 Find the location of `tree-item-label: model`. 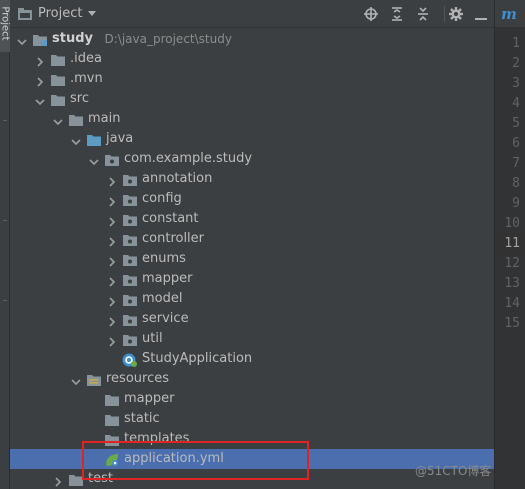

tree-item-label: model is located at coordinates (162, 298).